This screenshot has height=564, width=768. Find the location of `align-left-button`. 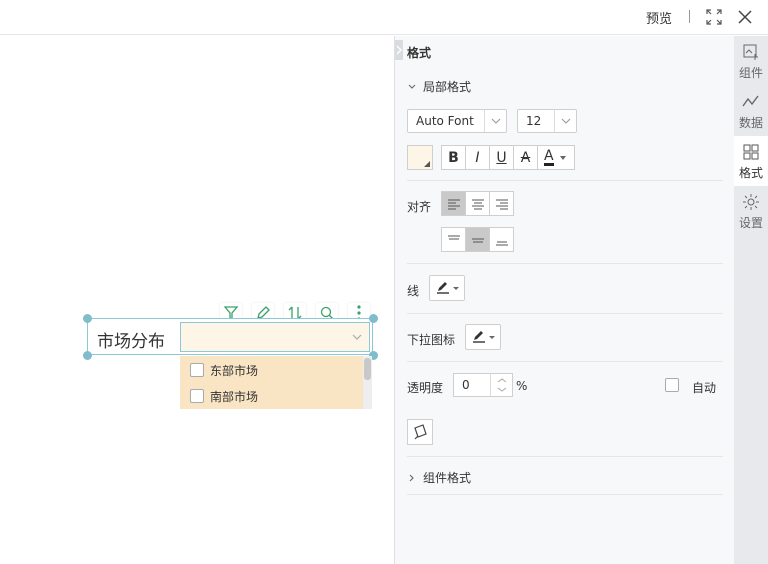

align-left-button is located at coordinates (453, 203).